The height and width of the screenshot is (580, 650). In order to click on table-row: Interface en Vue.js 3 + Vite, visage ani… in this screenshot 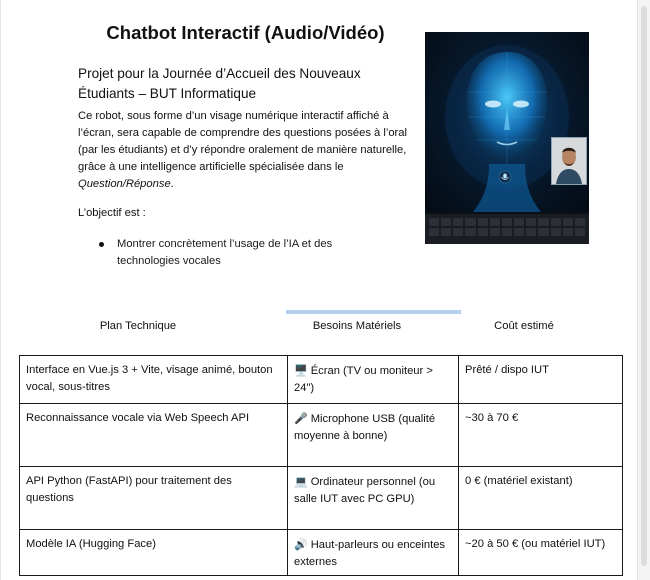, I will do `click(321, 379)`.